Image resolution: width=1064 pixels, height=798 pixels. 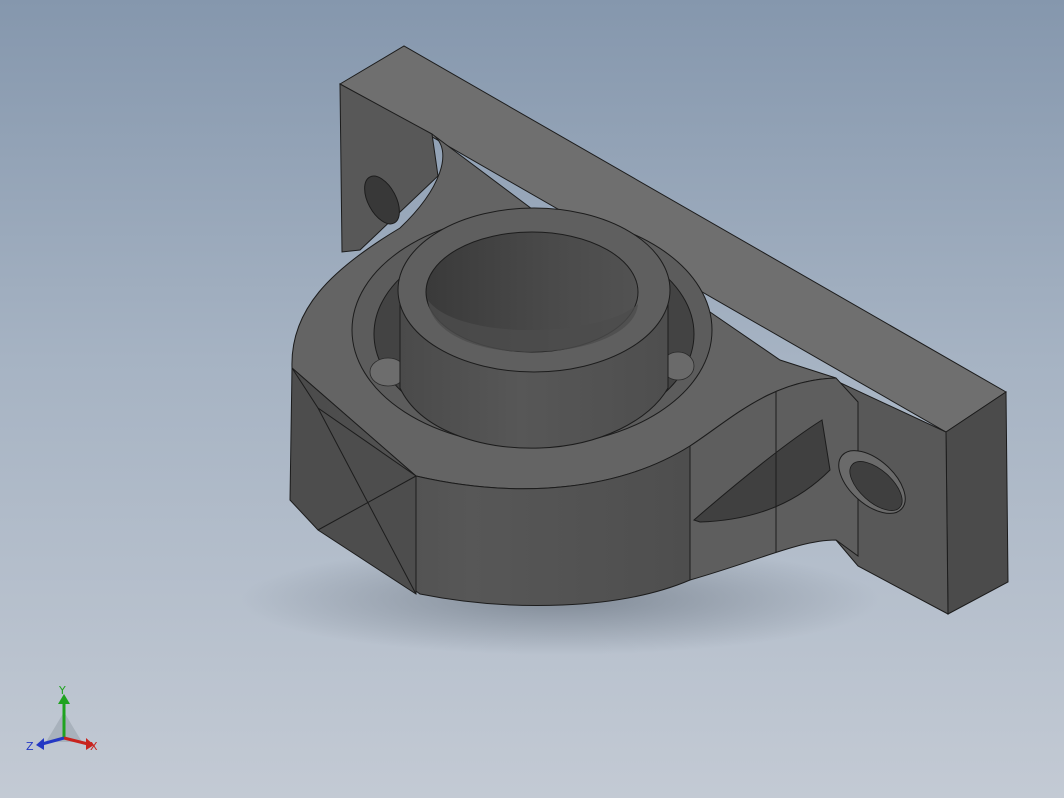 What do you see at coordinates (62, 690) in the screenshot?
I see `triad-y-label: Y` at bounding box center [62, 690].